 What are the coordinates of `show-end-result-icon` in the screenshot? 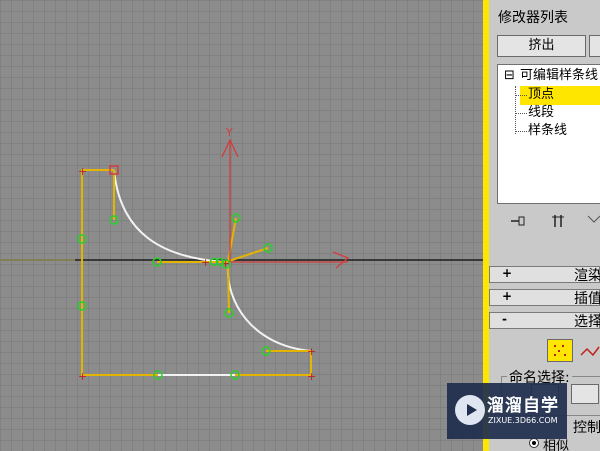 It's located at (558, 221).